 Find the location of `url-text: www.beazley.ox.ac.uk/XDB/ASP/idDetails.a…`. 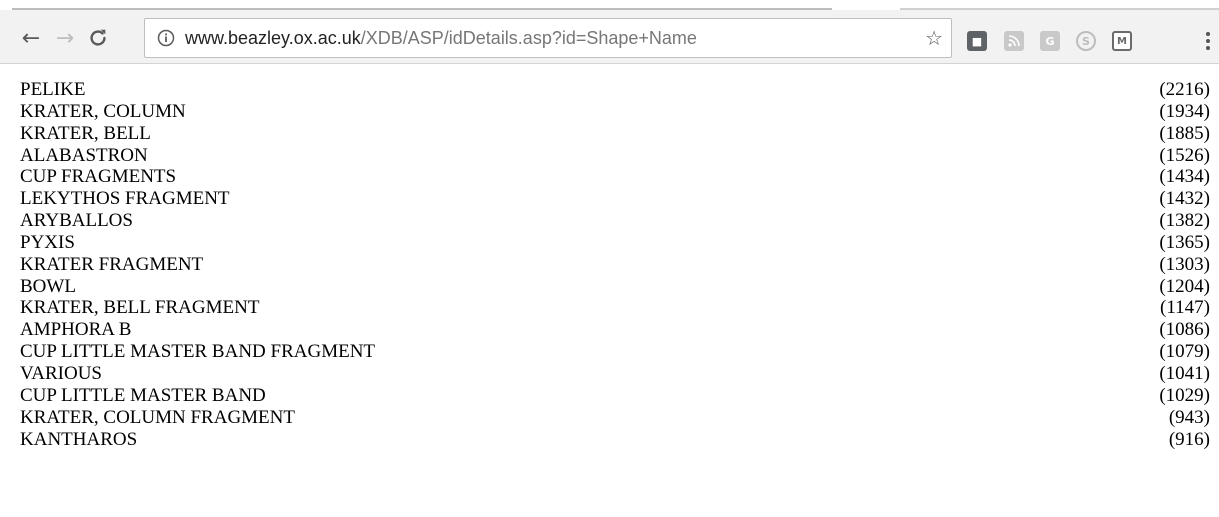

url-text: www.beazley.ox.ac.uk/XDB/ASP/idDetails.a… is located at coordinates (441, 38).